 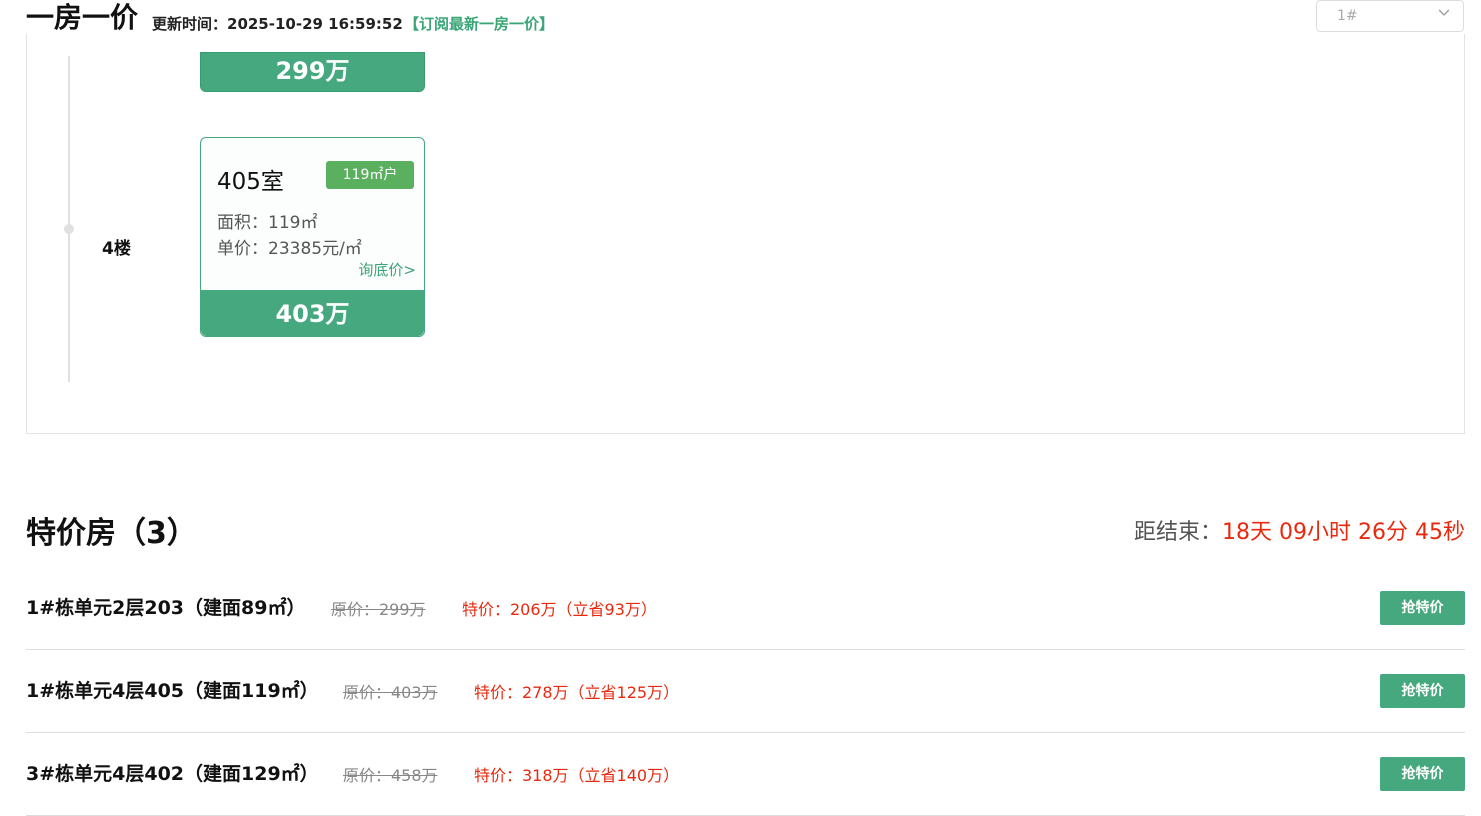 I want to click on unit-card-405: 405室 119㎡户 面积：119㎡ 单价：23385元/㎡ 询底价> 403万, so click(x=312, y=237).